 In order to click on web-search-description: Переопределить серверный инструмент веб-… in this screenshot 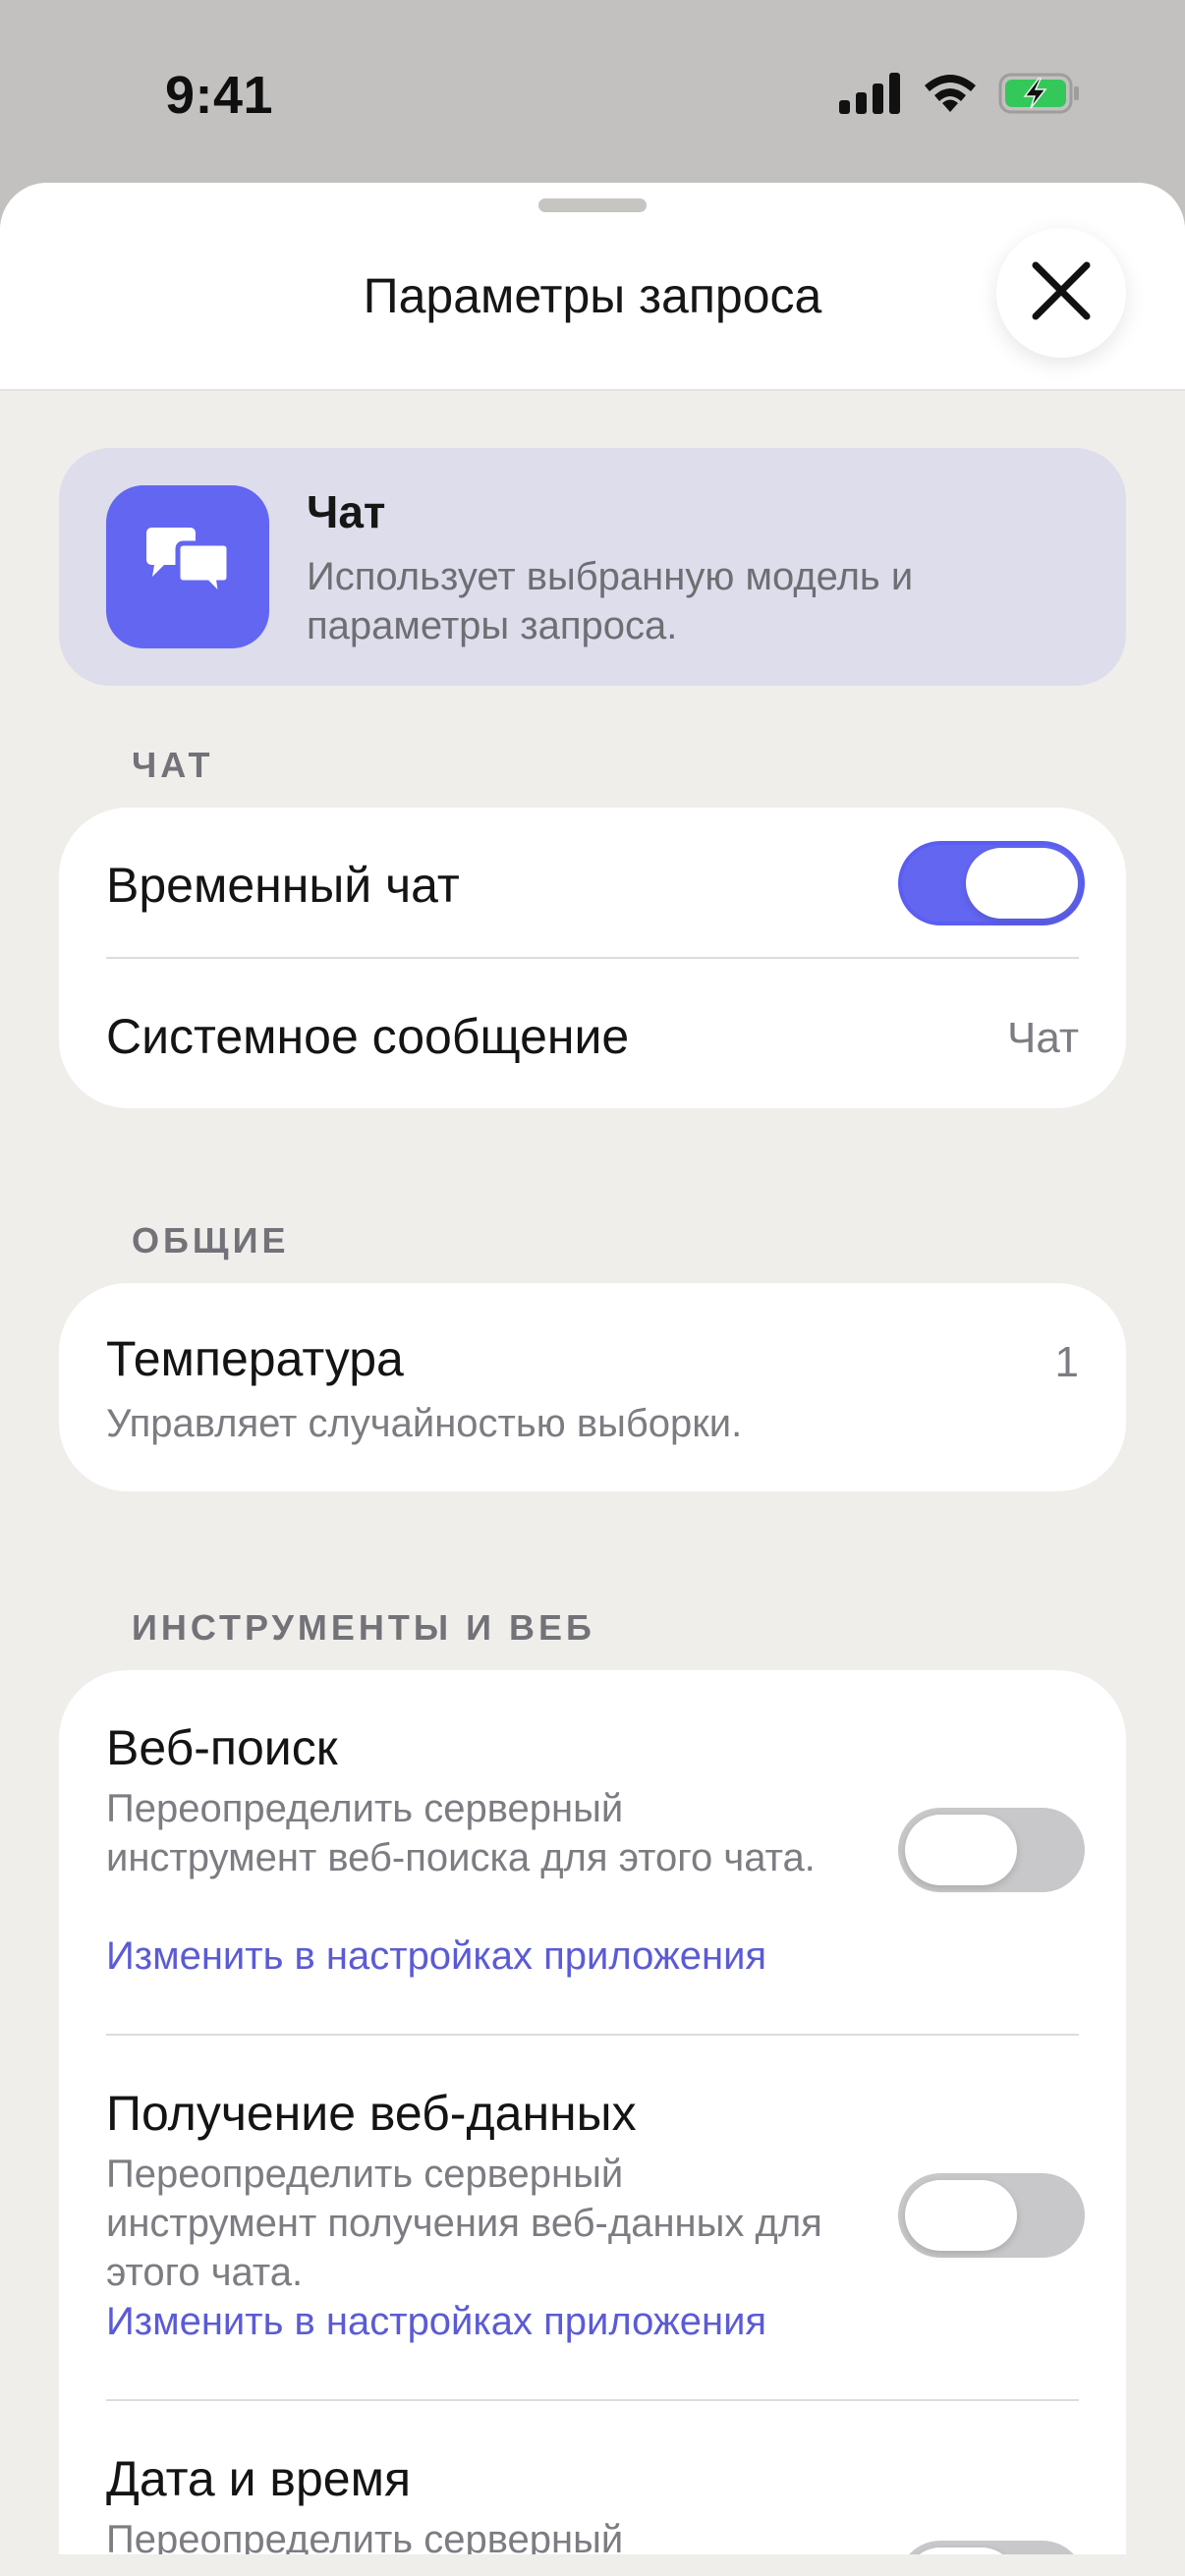, I will do `click(461, 1833)`.